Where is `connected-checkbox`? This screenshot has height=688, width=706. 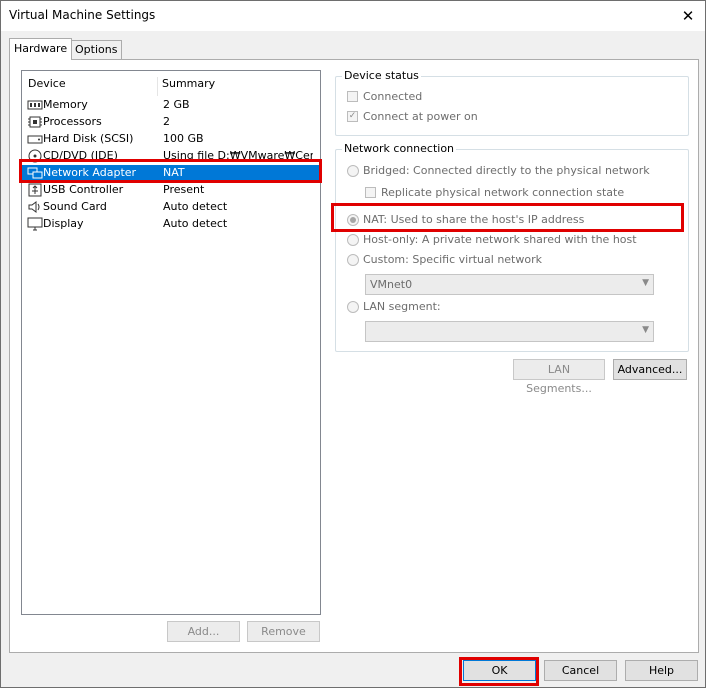
connected-checkbox is located at coordinates (352, 96).